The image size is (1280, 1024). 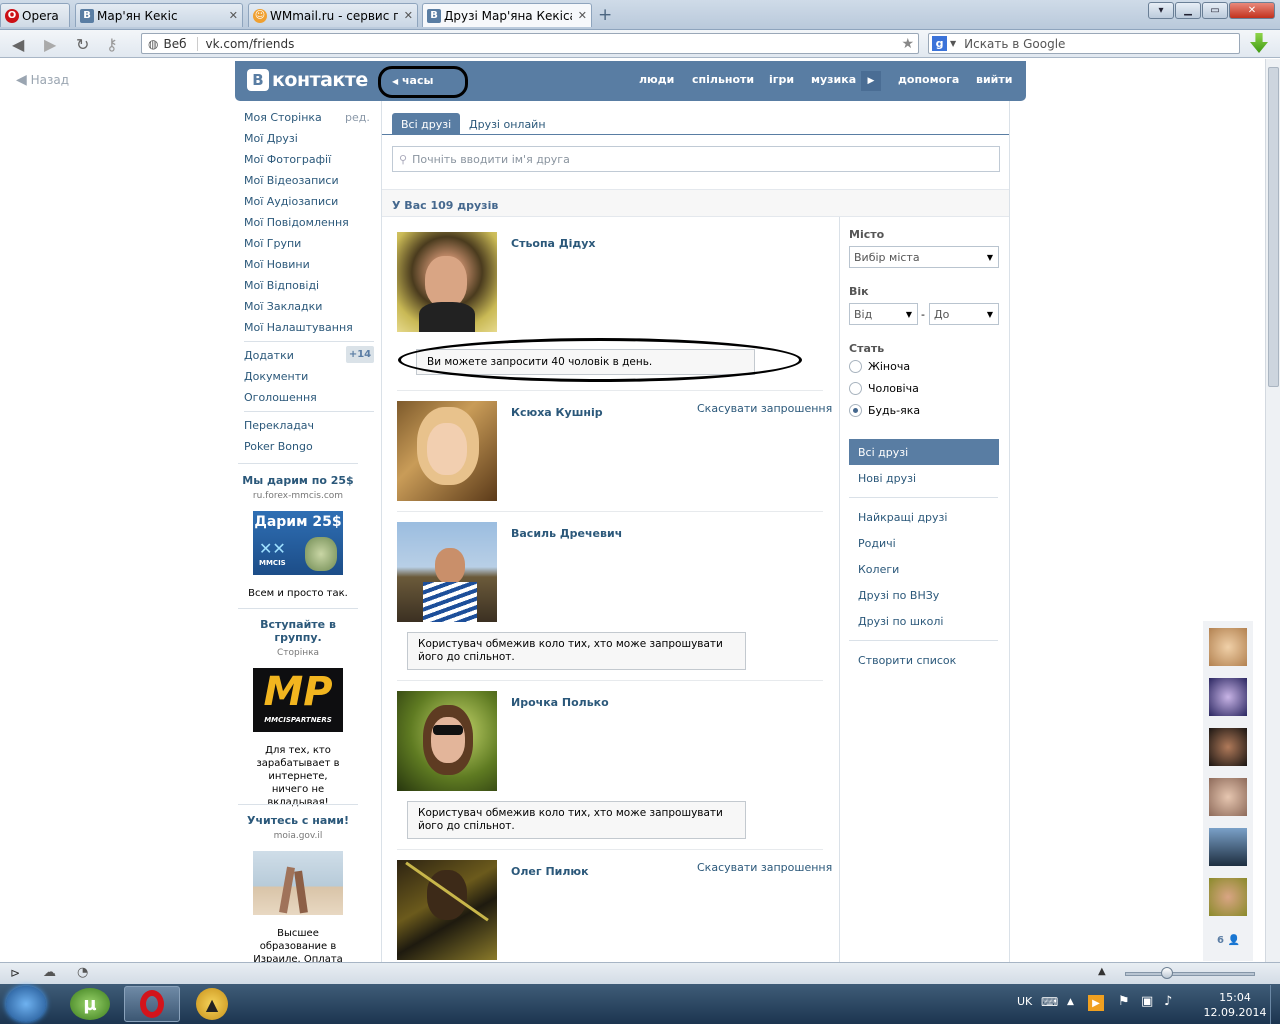 What do you see at coordinates (272, 243) in the screenshot?
I see `menu-my-groups: Мої Групи` at bounding box center [272, 243].